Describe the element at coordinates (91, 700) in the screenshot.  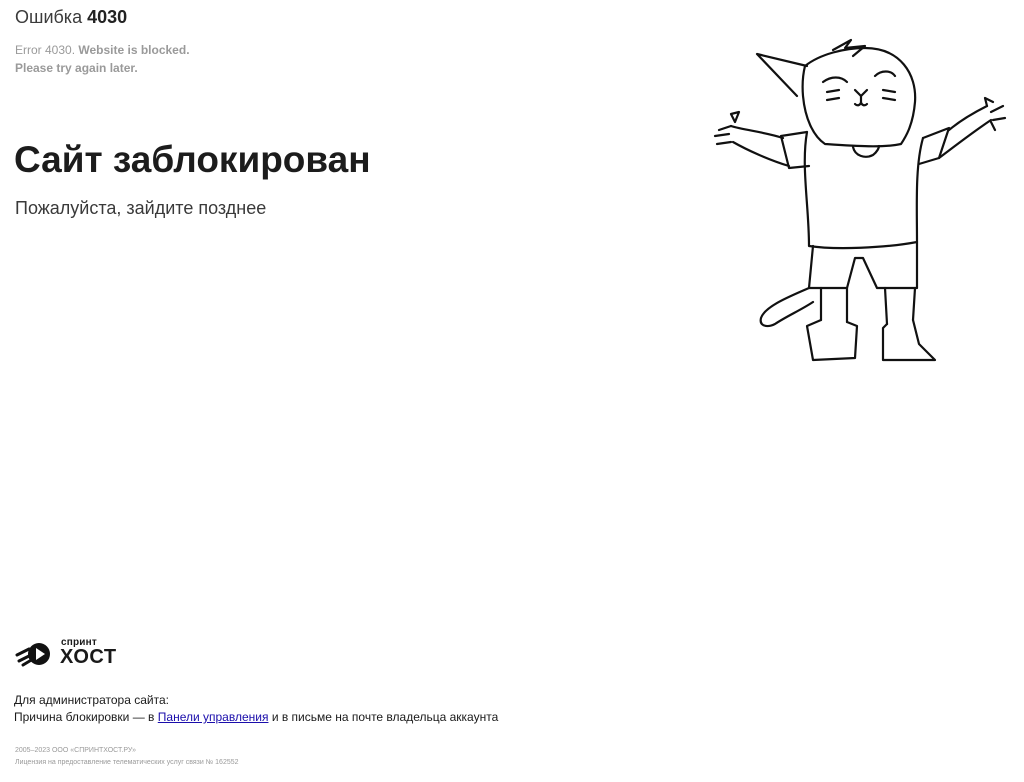
I see `admin-heading: Для администратора сайта:` at that location.